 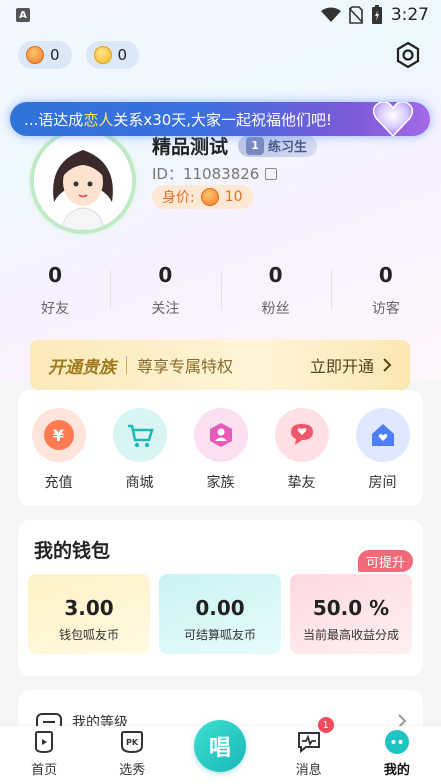 I want to click on wifi-icon, so click(x=330, y=14).